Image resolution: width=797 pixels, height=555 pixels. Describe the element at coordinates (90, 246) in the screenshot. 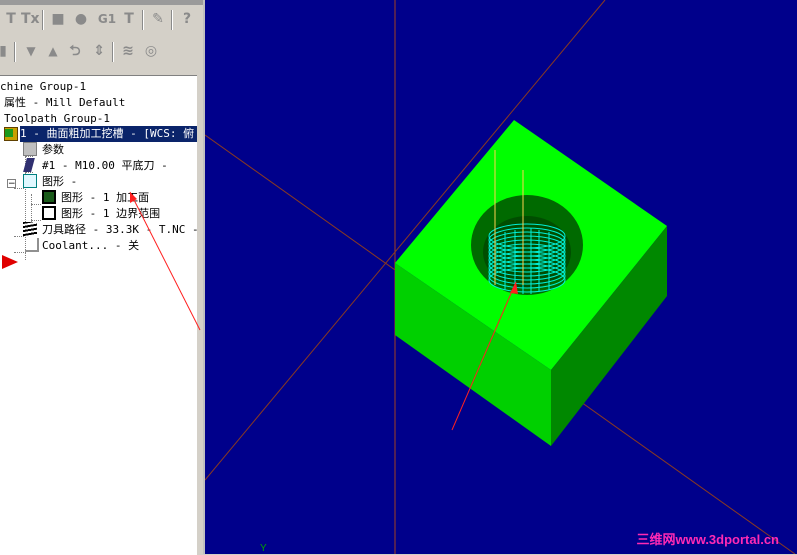

I see `tree-item-coolant: Coolant... - 关` at that location.